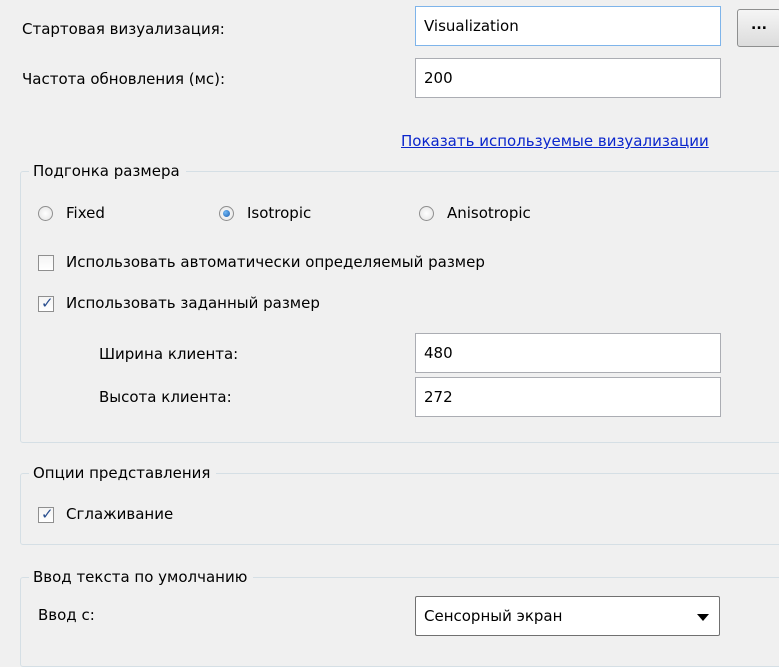 The height and width of the screenshot is (667, 779). Describe the element at coordinates (568, 78) in the screenshot. I see `update-rate-input: 200` at that location.